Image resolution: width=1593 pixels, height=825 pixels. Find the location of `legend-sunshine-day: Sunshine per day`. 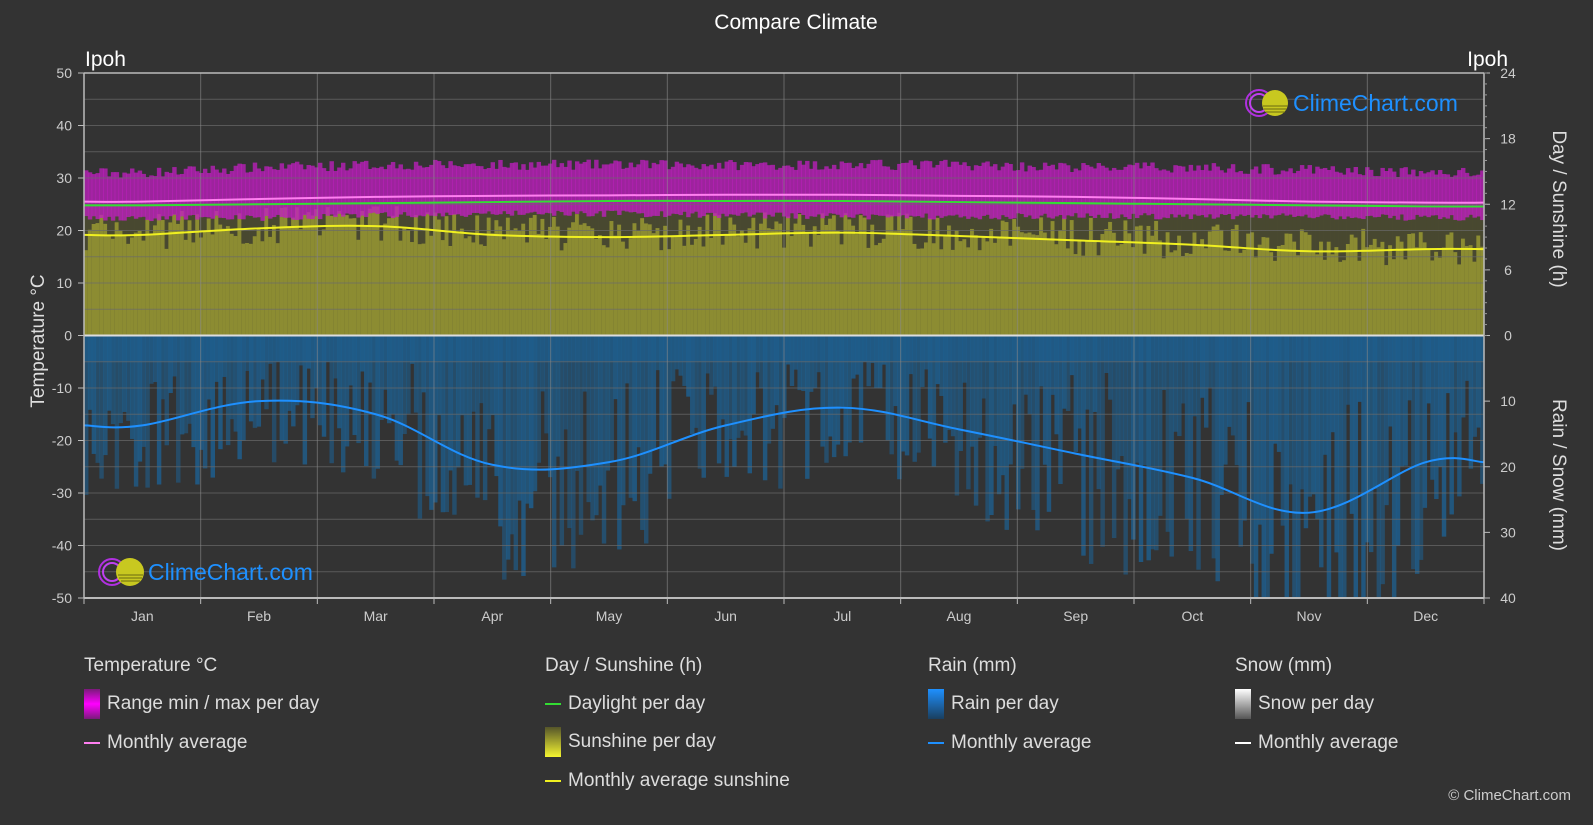

legend-sunshine-day: Sunshine per day is located at coordinates (630, 742).